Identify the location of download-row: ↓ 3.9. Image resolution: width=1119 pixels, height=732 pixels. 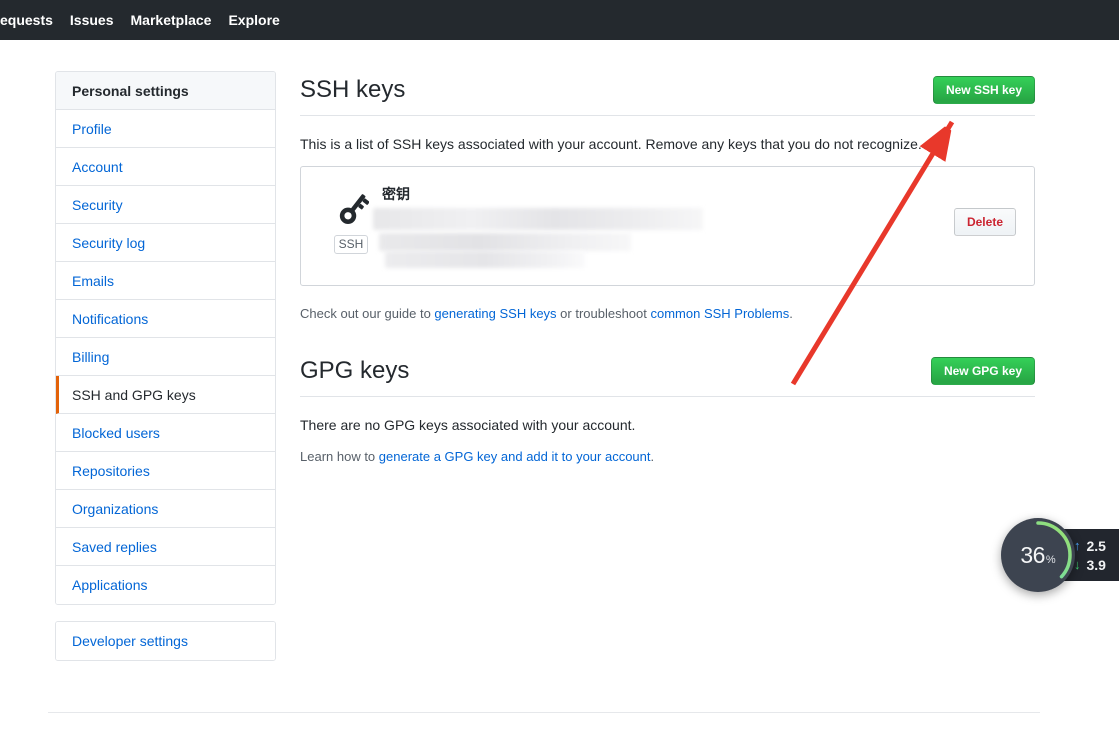
(1096, 565).